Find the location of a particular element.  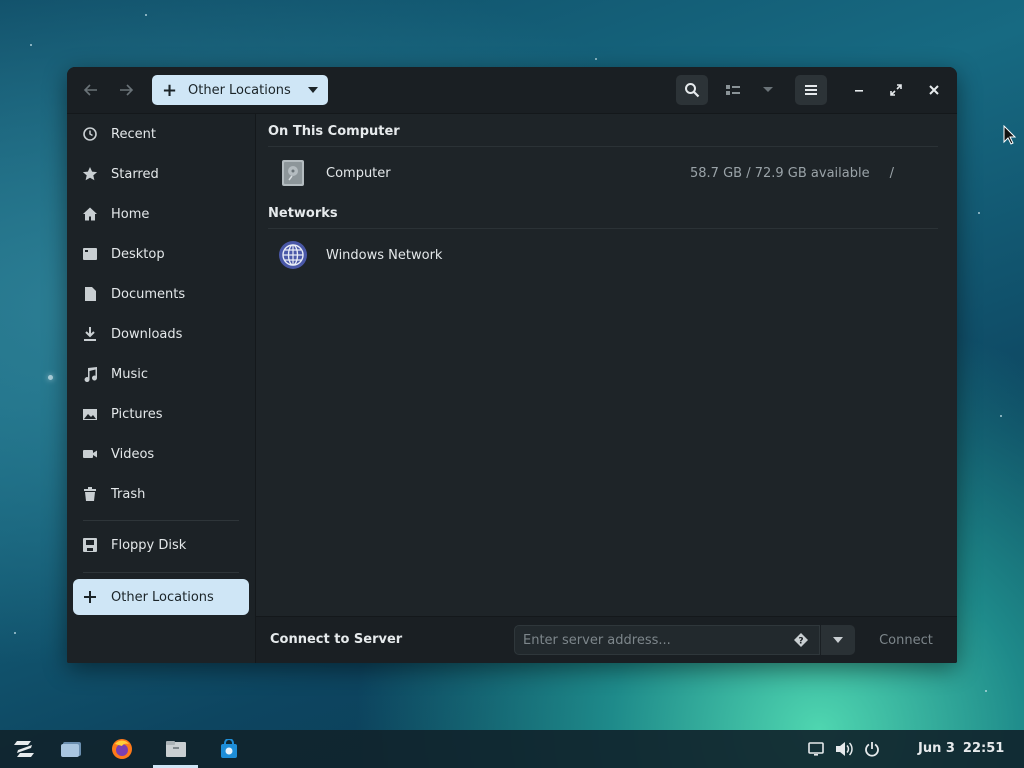

sidebar-item-label: Downloads is located at coordinates (147, 334).